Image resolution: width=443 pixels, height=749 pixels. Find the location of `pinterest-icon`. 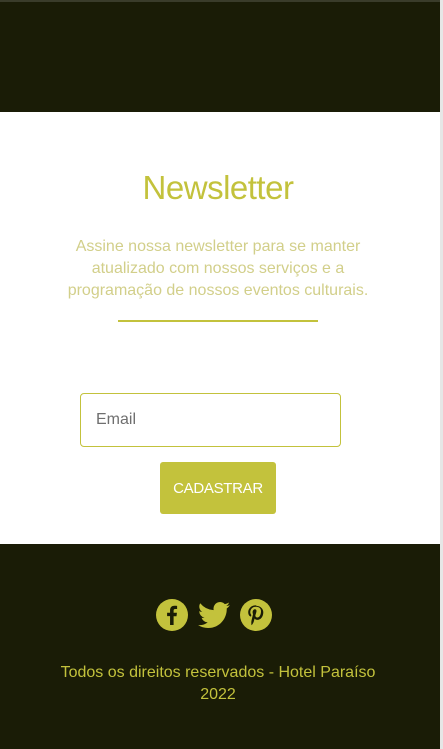

pinterest-icon is located at coordinates (255, 615).